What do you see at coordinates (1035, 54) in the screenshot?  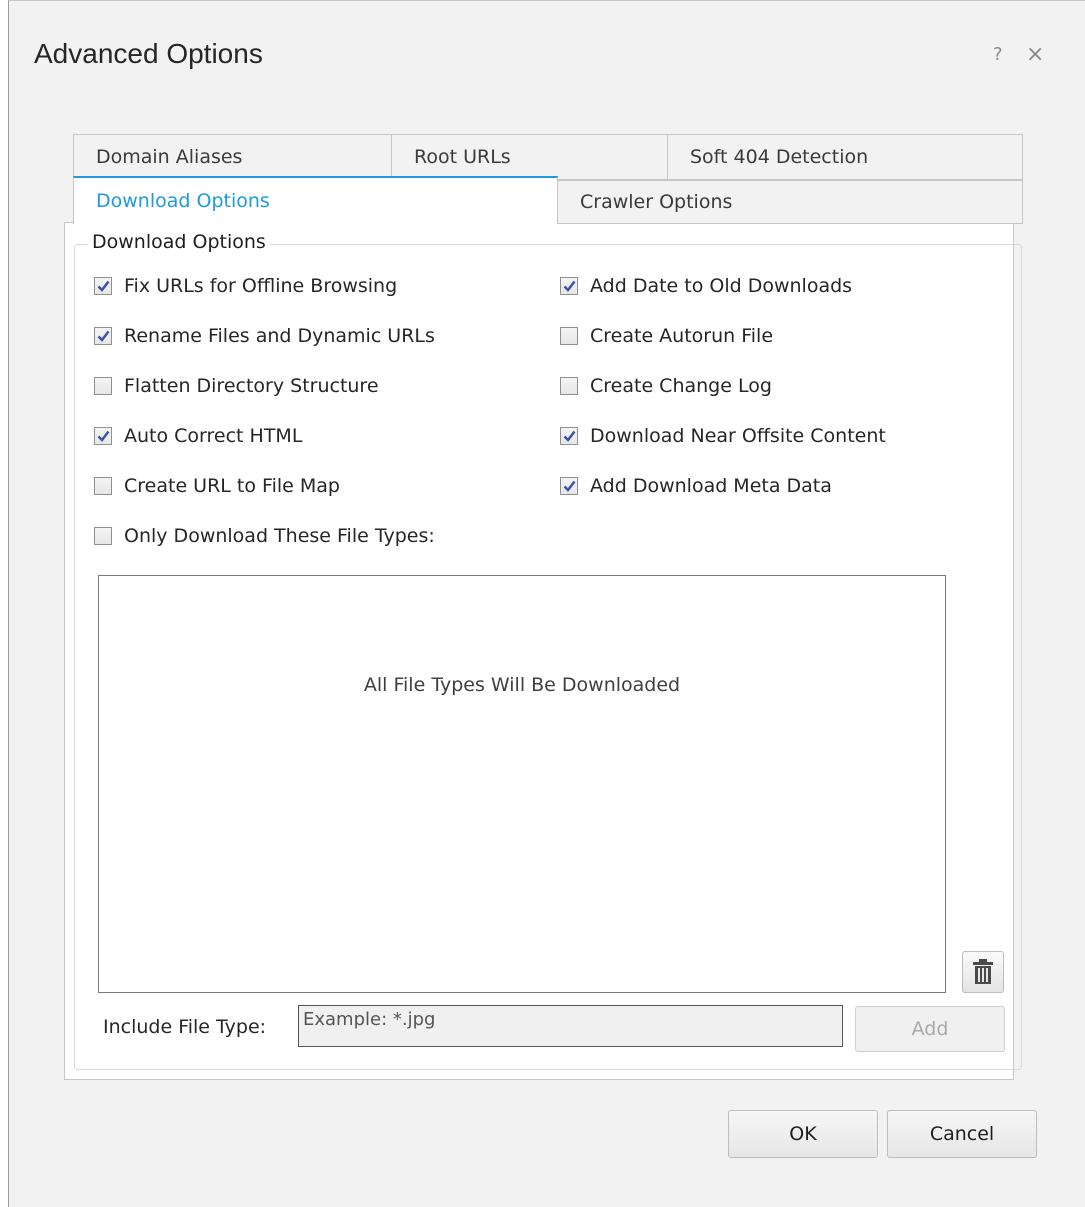 I see `close-button: ×` at bounding box center [1035, 54].